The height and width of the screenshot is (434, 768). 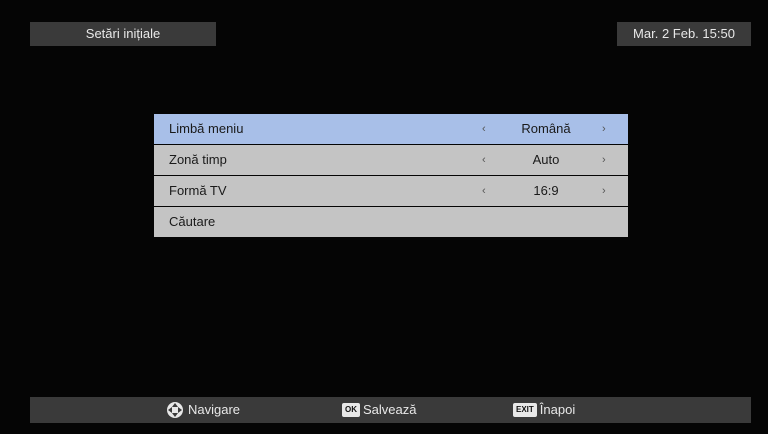 I want to click on exit-key-icon: EXIT, so click(x=525, y=410).